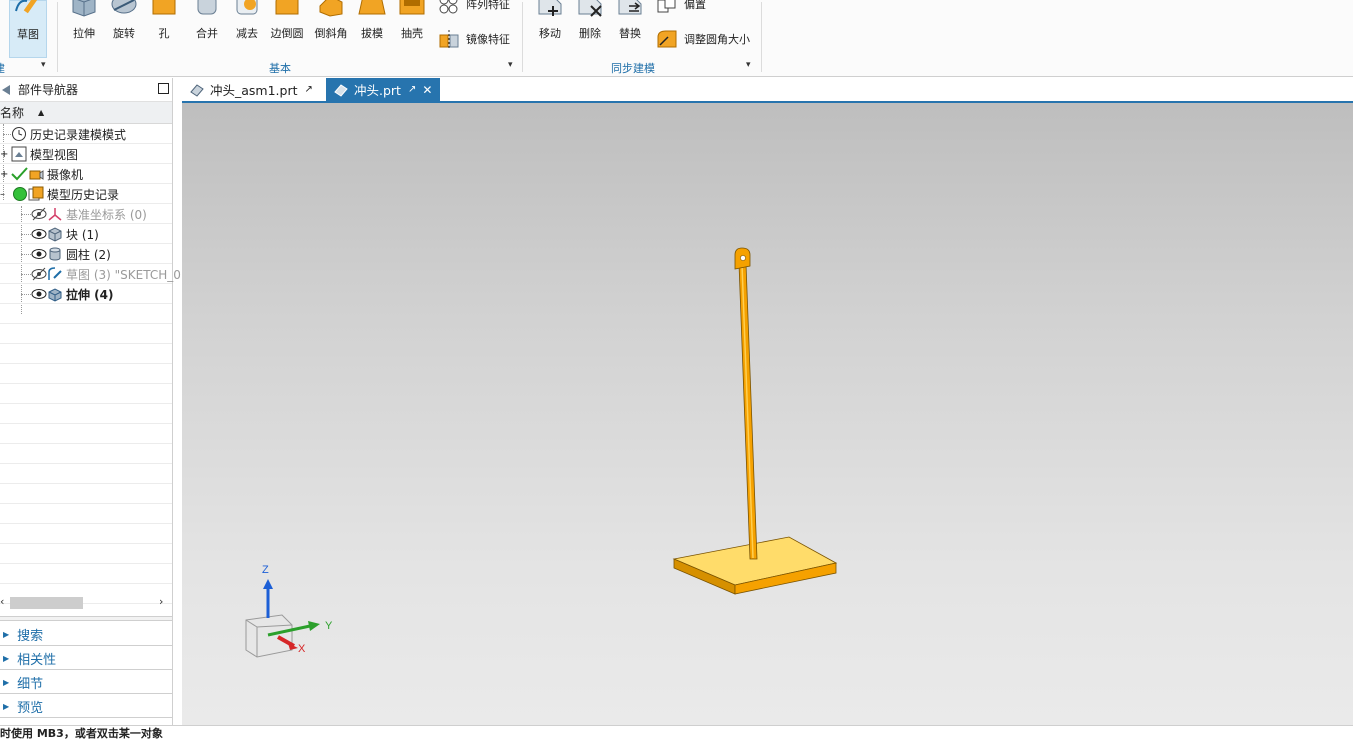 The height and width of the screenshot is (739, 1353). What do you see at coordinates (703, 39) in the screenshot?
I see `resize-blend-button: 调整圆角大小` at bounding box center [703, 39].